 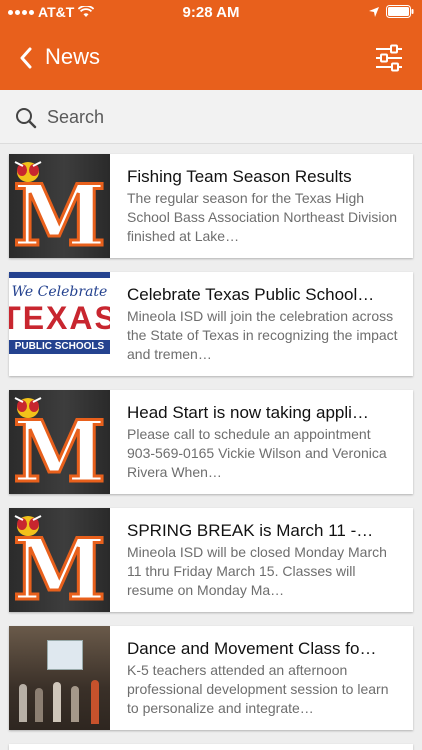 I want to click on status-bar: AT&T 9:28 AM, so click(x=211, y=13).